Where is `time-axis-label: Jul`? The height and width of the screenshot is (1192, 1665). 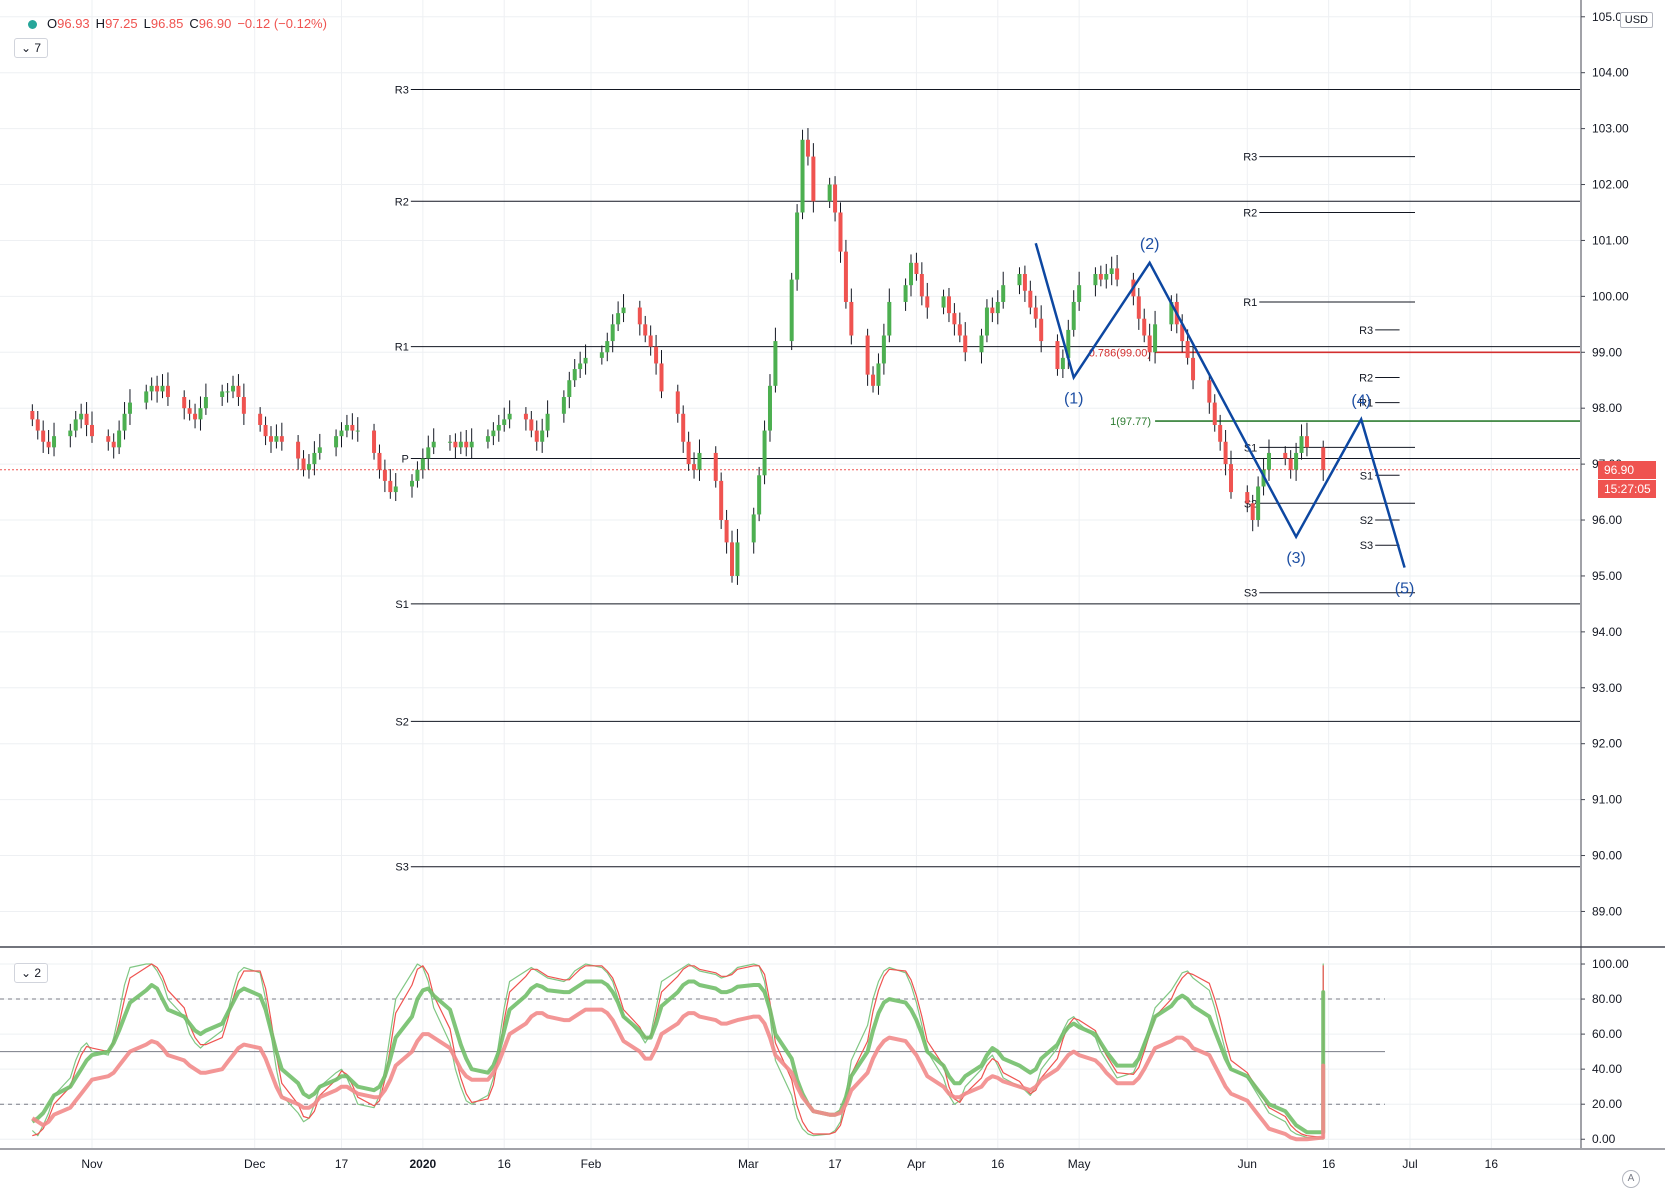 time-axis-label: Jul is located at coordinates (1409, 1164).